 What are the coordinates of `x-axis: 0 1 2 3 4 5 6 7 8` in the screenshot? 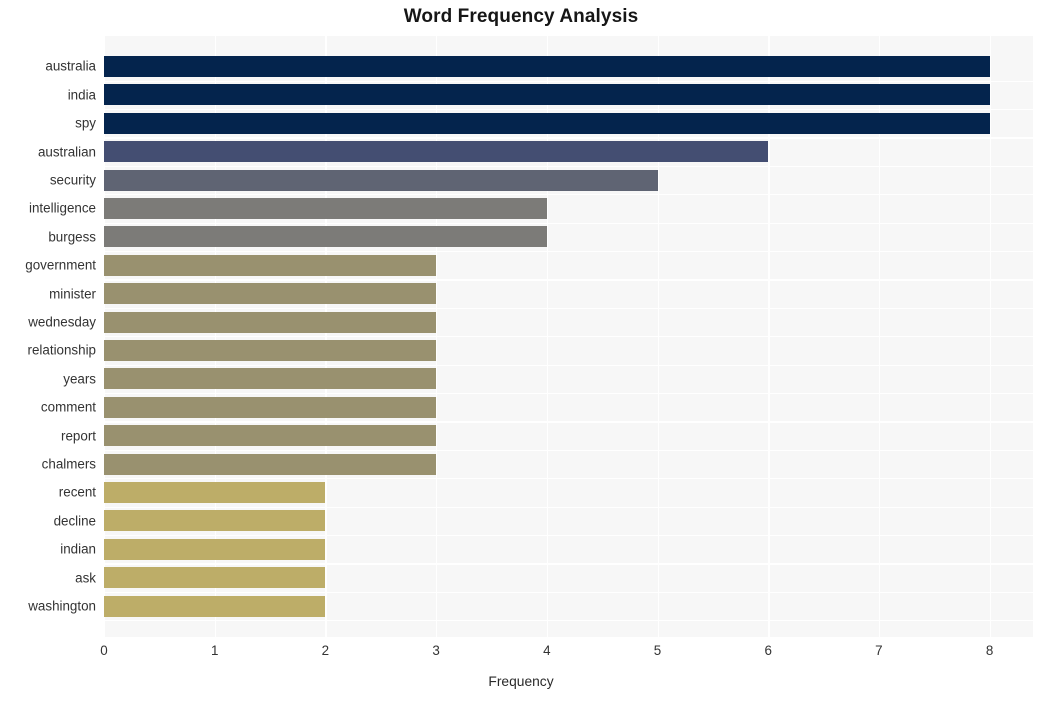 It's located at (521, 652).